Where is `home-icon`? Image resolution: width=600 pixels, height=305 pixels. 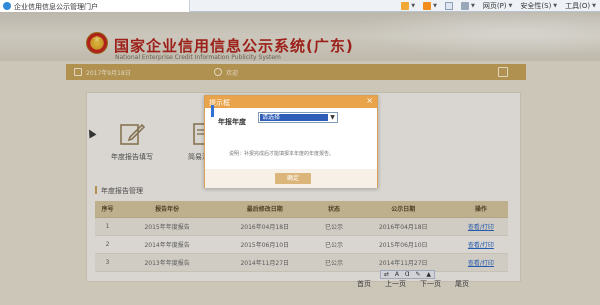 home-icon is located at coordinates (405, 6).